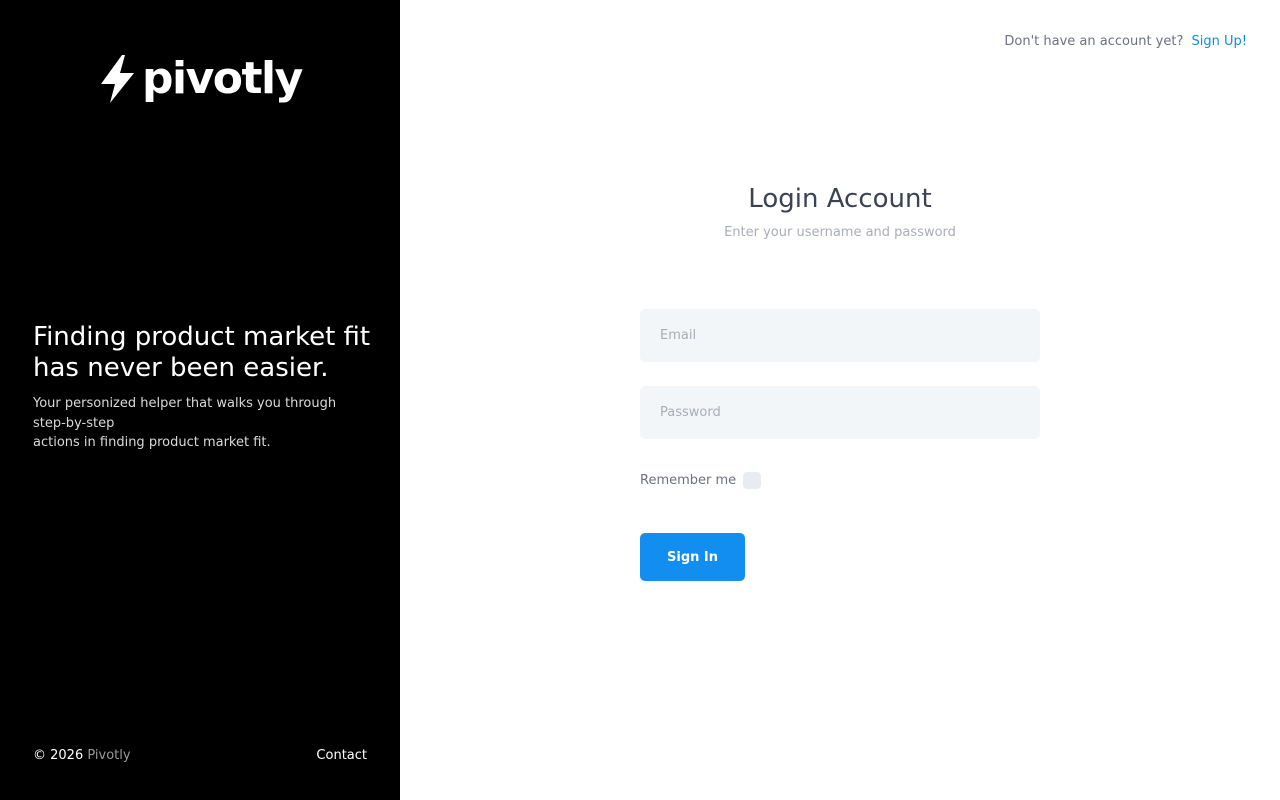 The height and width of the screenshot is (800, 1280). I want to click on logo: pivotly, so click(200, 79).